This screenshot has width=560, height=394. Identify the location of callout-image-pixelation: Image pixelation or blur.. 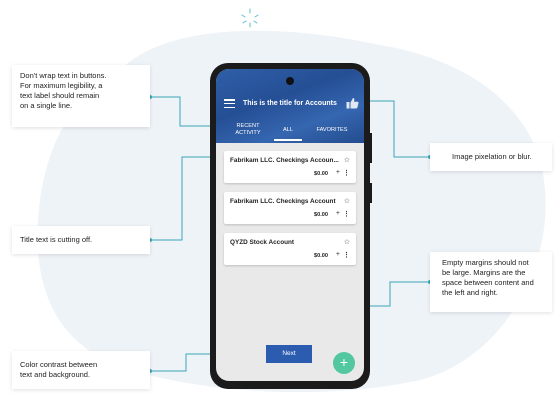
(491, 157).